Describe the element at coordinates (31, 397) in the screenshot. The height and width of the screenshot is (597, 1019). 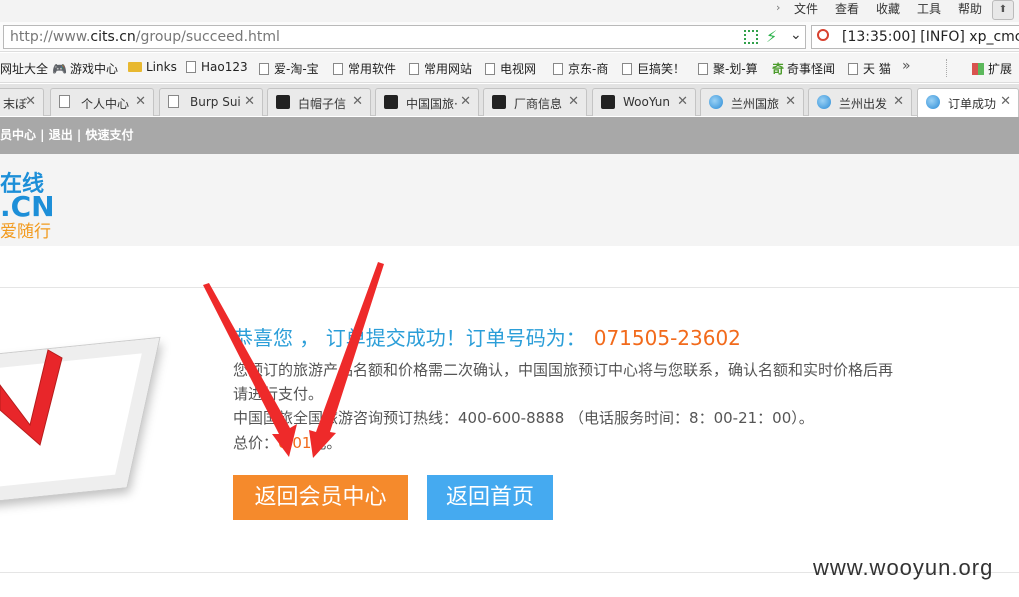
I see `checkmark-icon` at that location.